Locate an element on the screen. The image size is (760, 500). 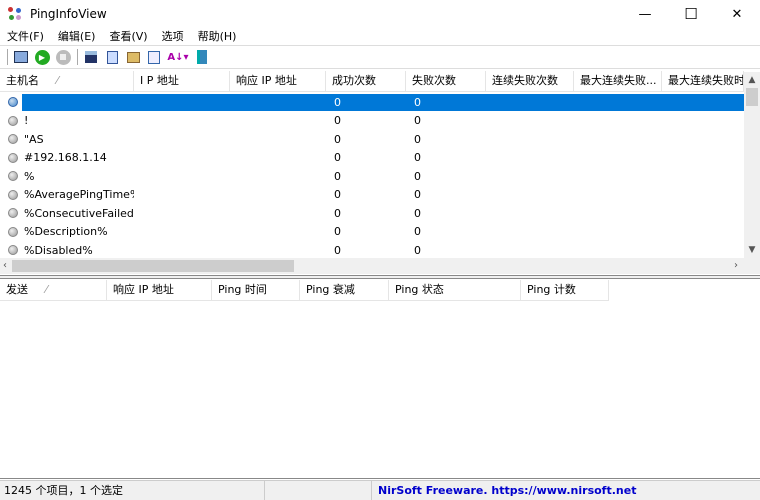
stop-icon is located at coordinates (63, 57).